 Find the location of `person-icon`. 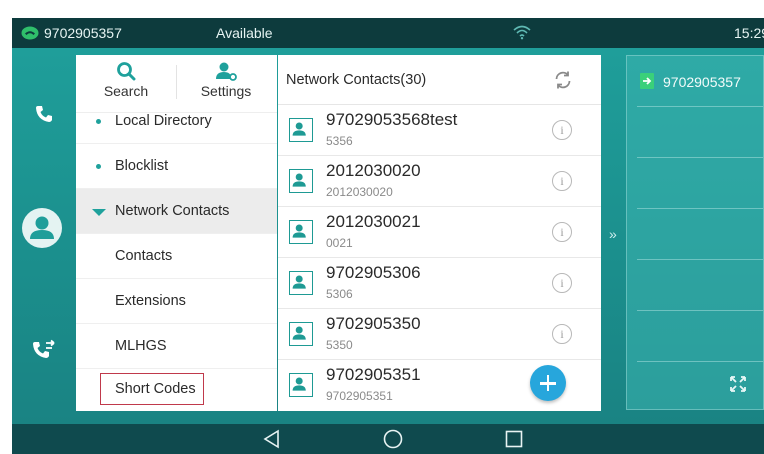

person-icon is located at coordinates (42, 227).